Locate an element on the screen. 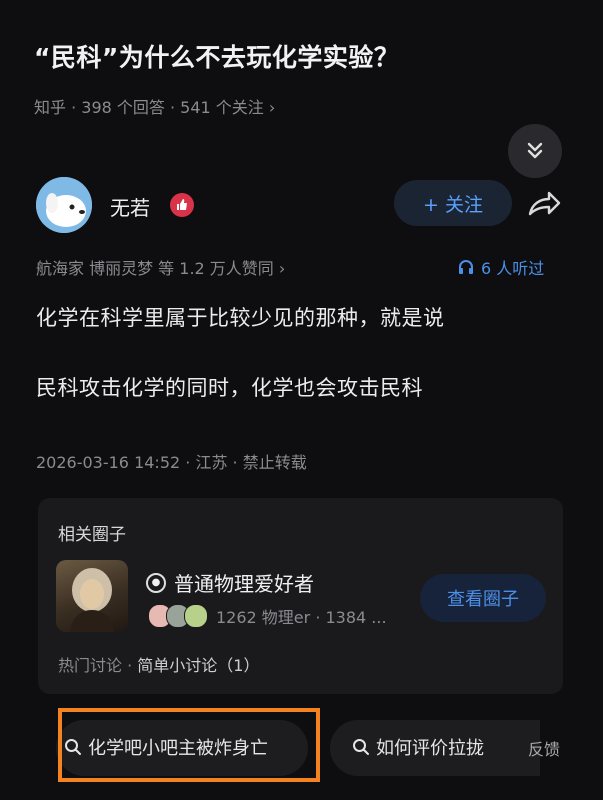  hot-discussion-topic: 简单小讨论（1） is located at coordinates (198, 665).